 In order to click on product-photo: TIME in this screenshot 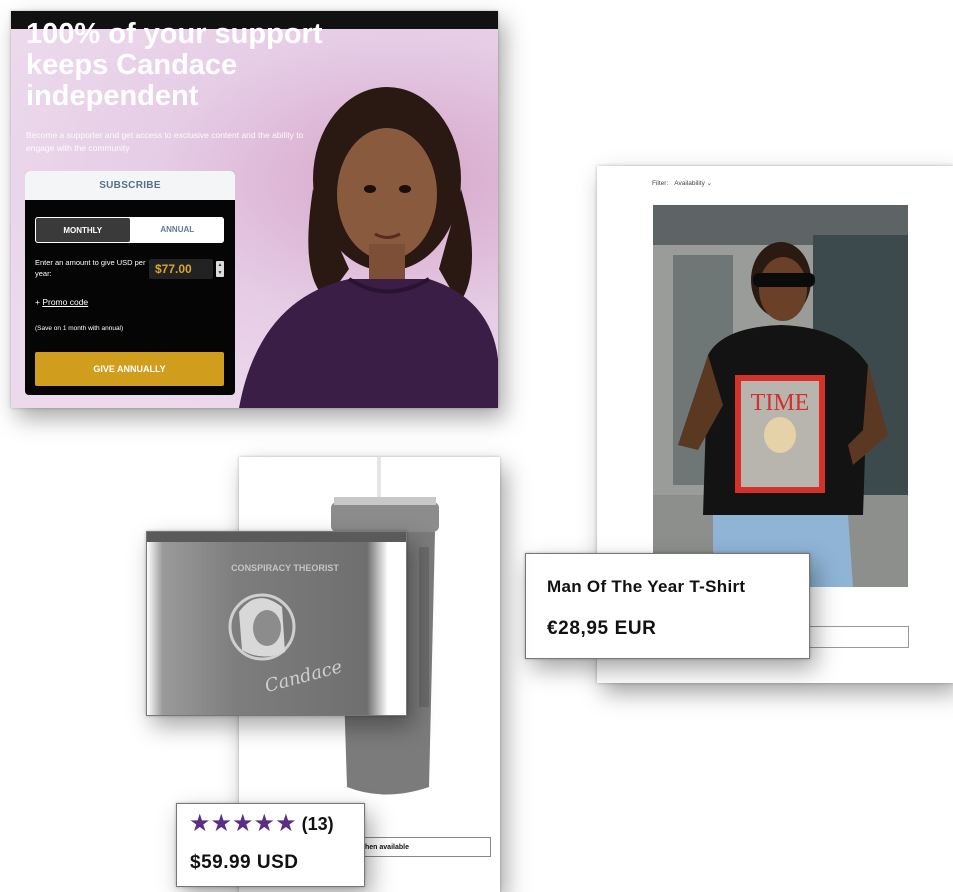, I will do `click(780, 396)`.